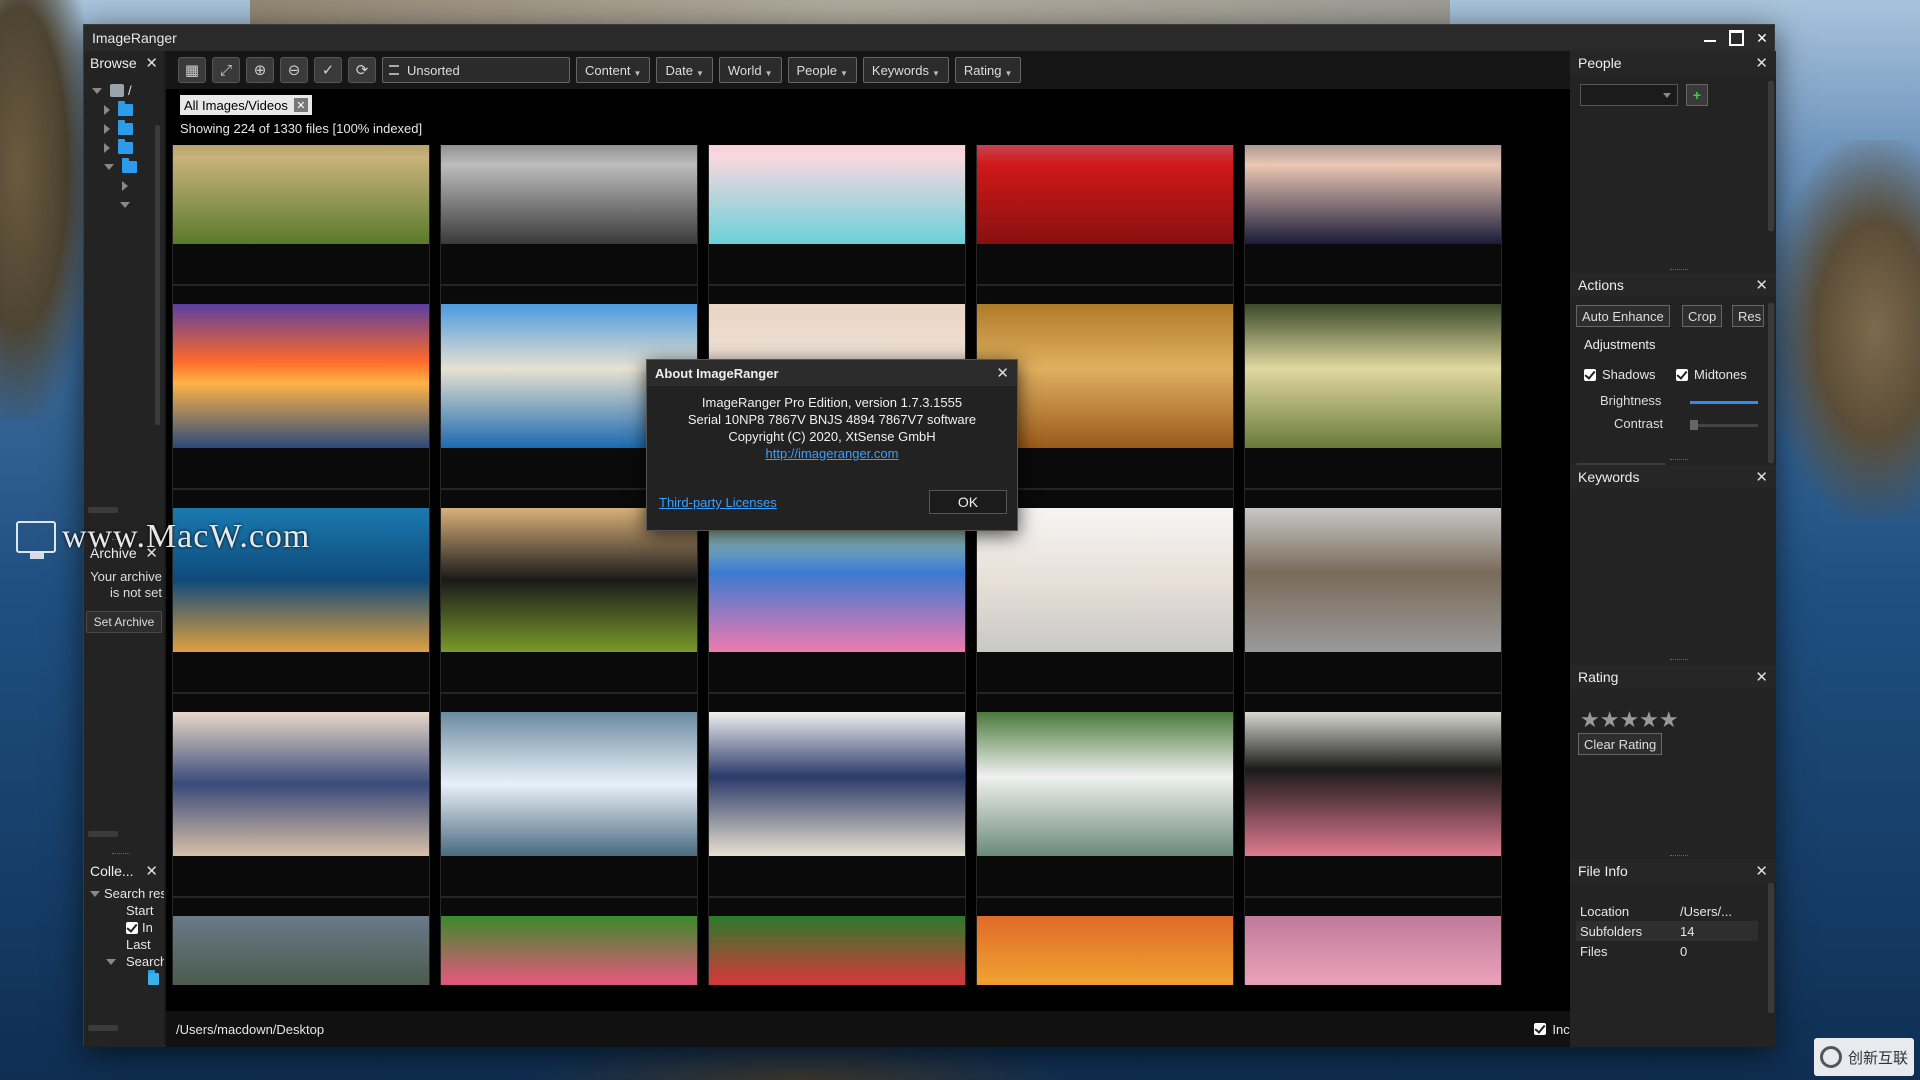  Describe the element at coordinates (1002, 373) in the screenshot. I see `close-dialog-icon: ✕` at that location.